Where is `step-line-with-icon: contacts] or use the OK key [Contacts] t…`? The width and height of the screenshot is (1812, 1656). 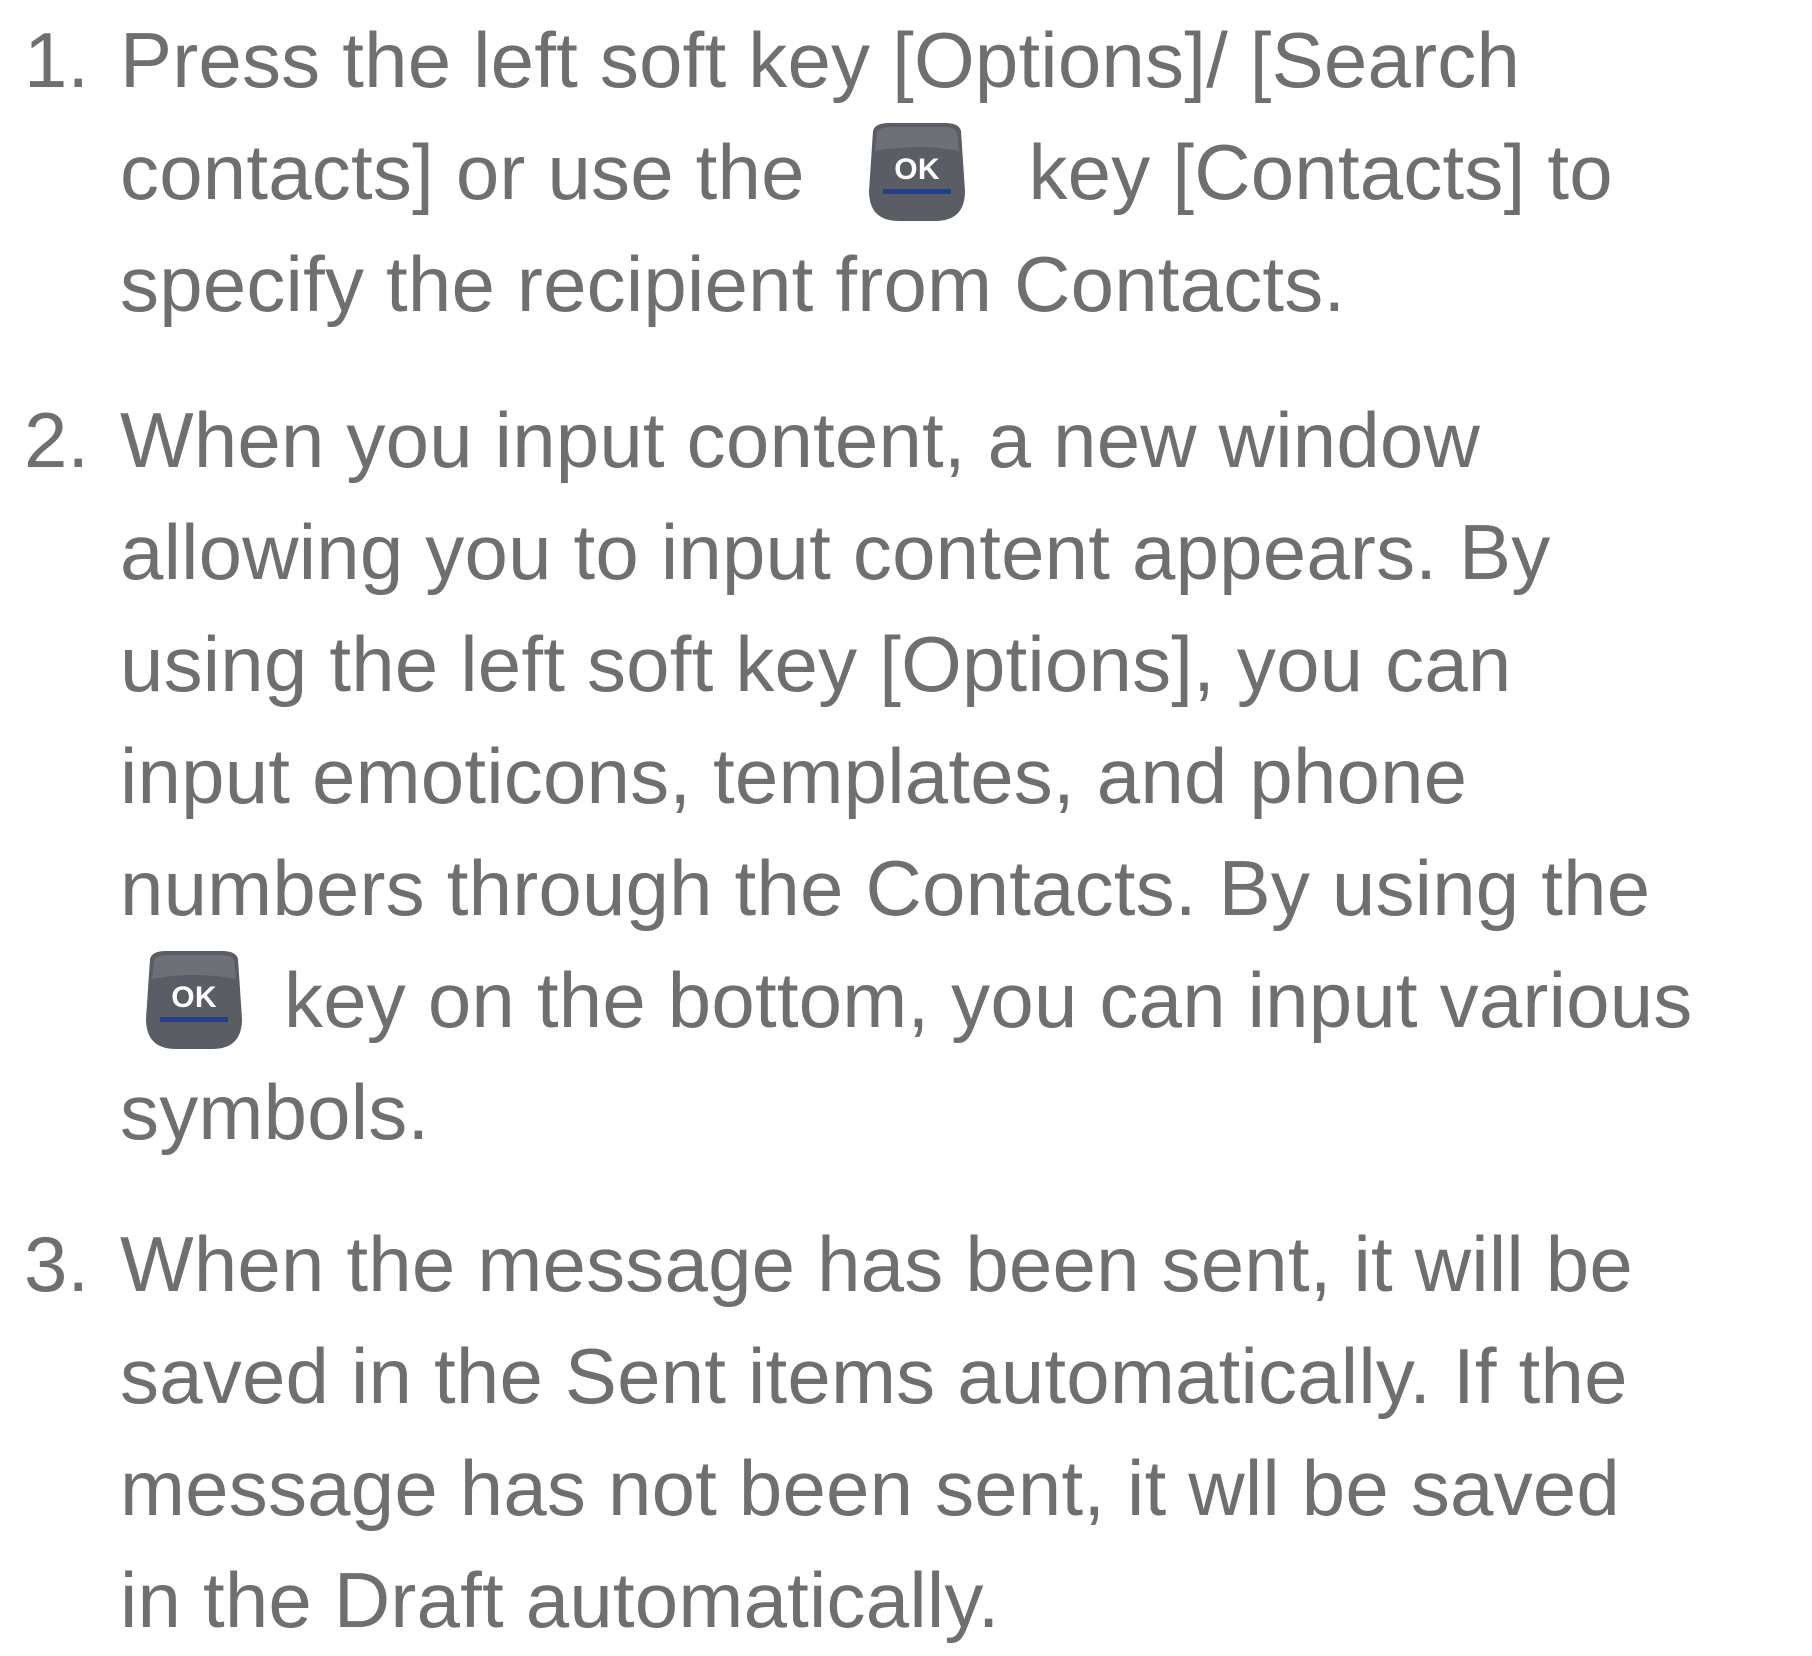 step-line-with-icon: contacts] or use the OK key [Contacts] t… is located at coordinates (965, 172).